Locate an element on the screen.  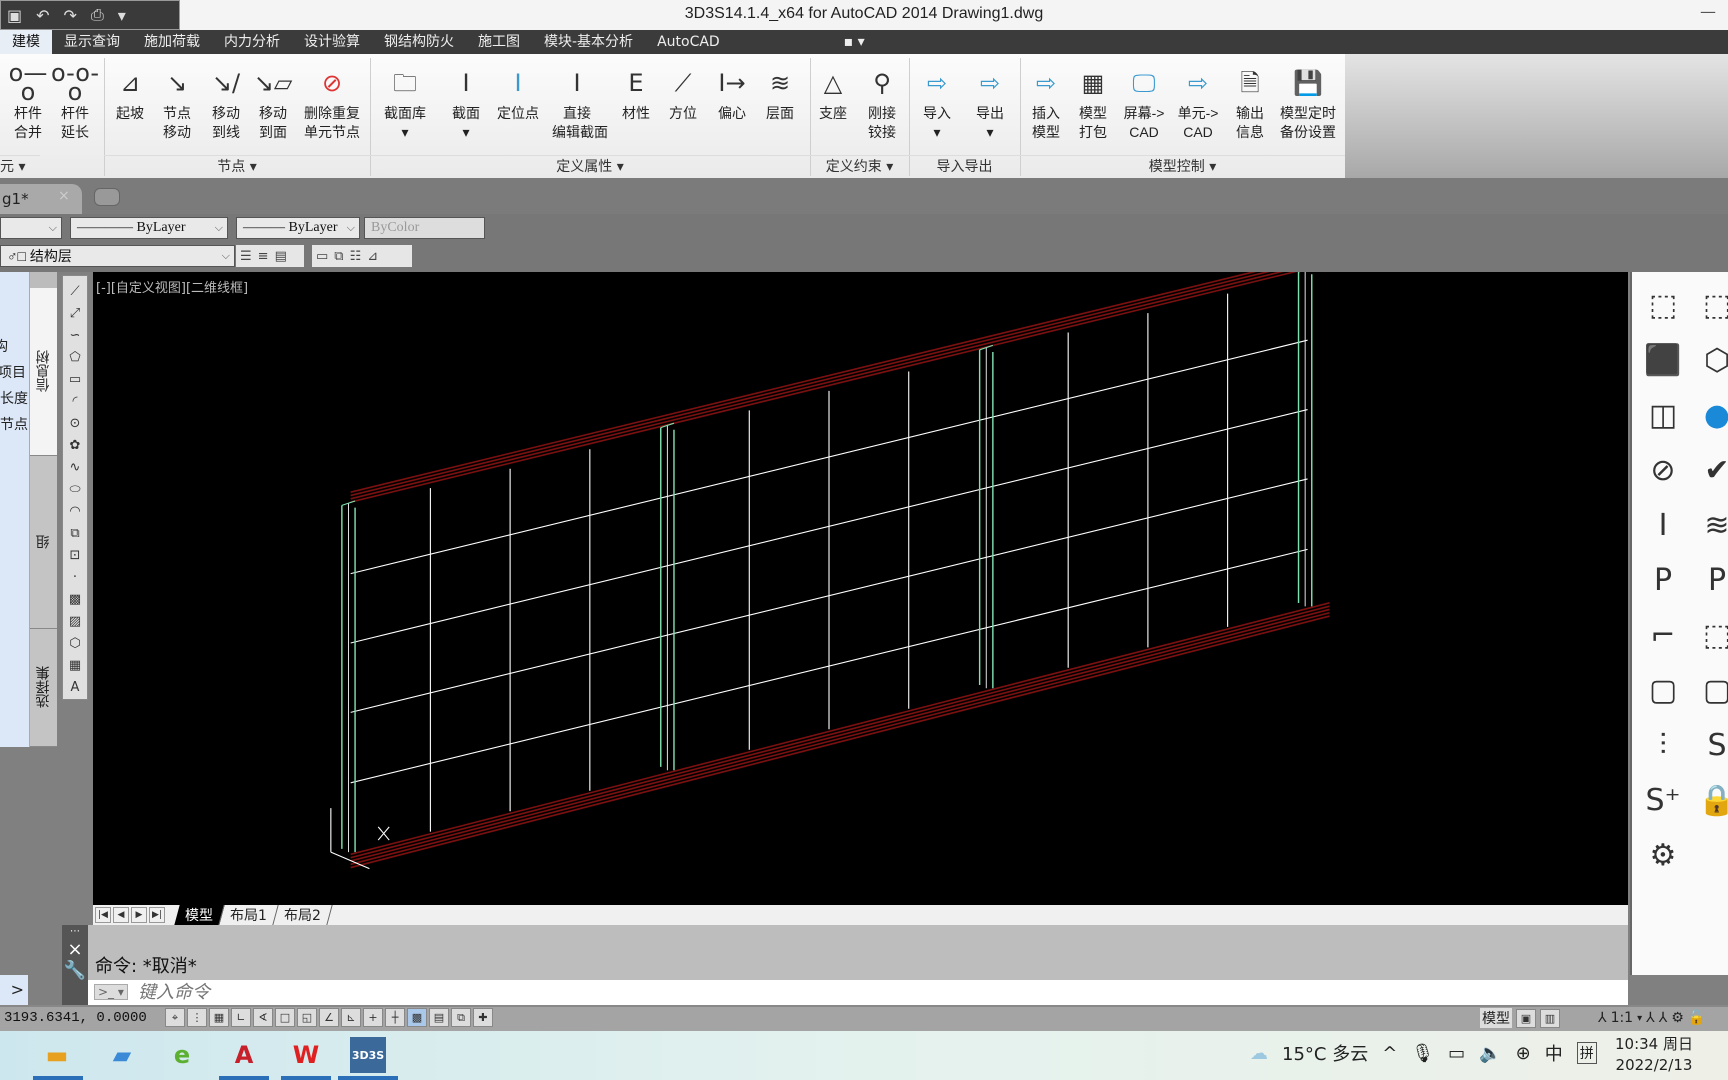
ducs-toggle: ⊾ is located at coordinates (351, 1017).